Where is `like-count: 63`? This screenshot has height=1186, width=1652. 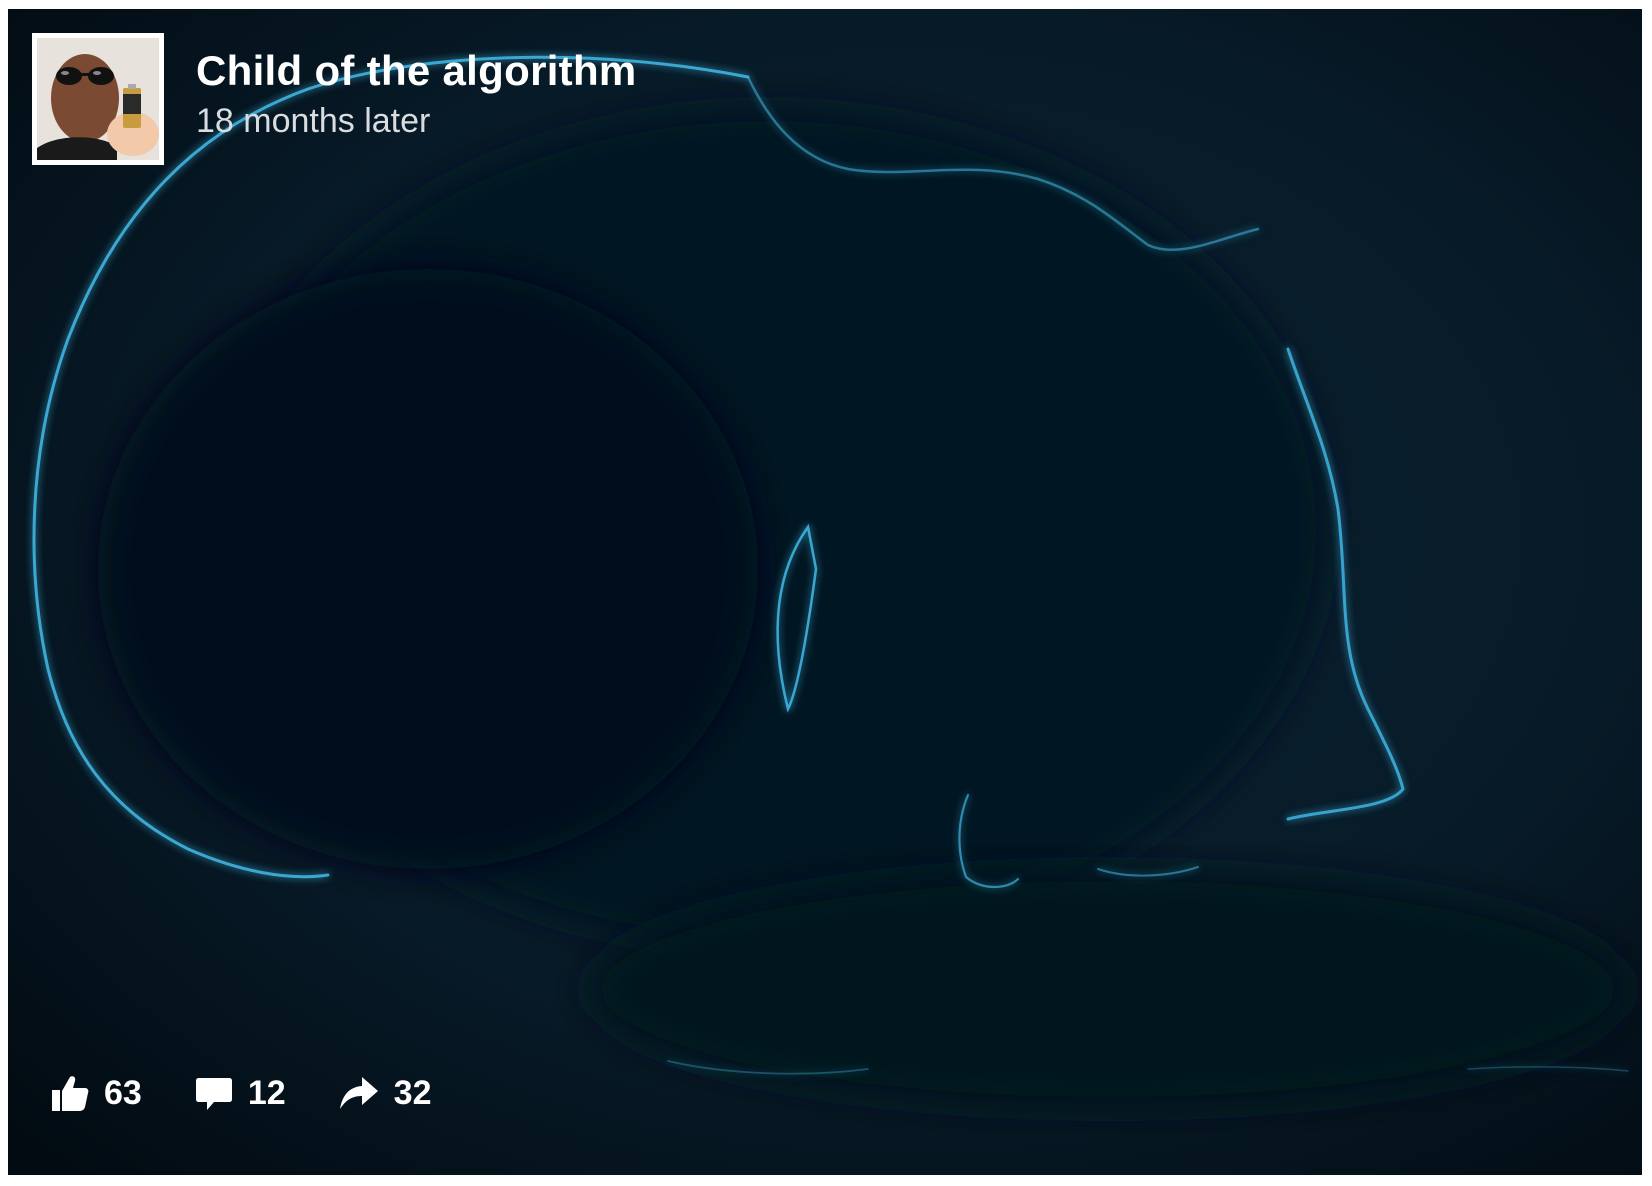
like-count: 63 is located at coordinates (123, 1092).